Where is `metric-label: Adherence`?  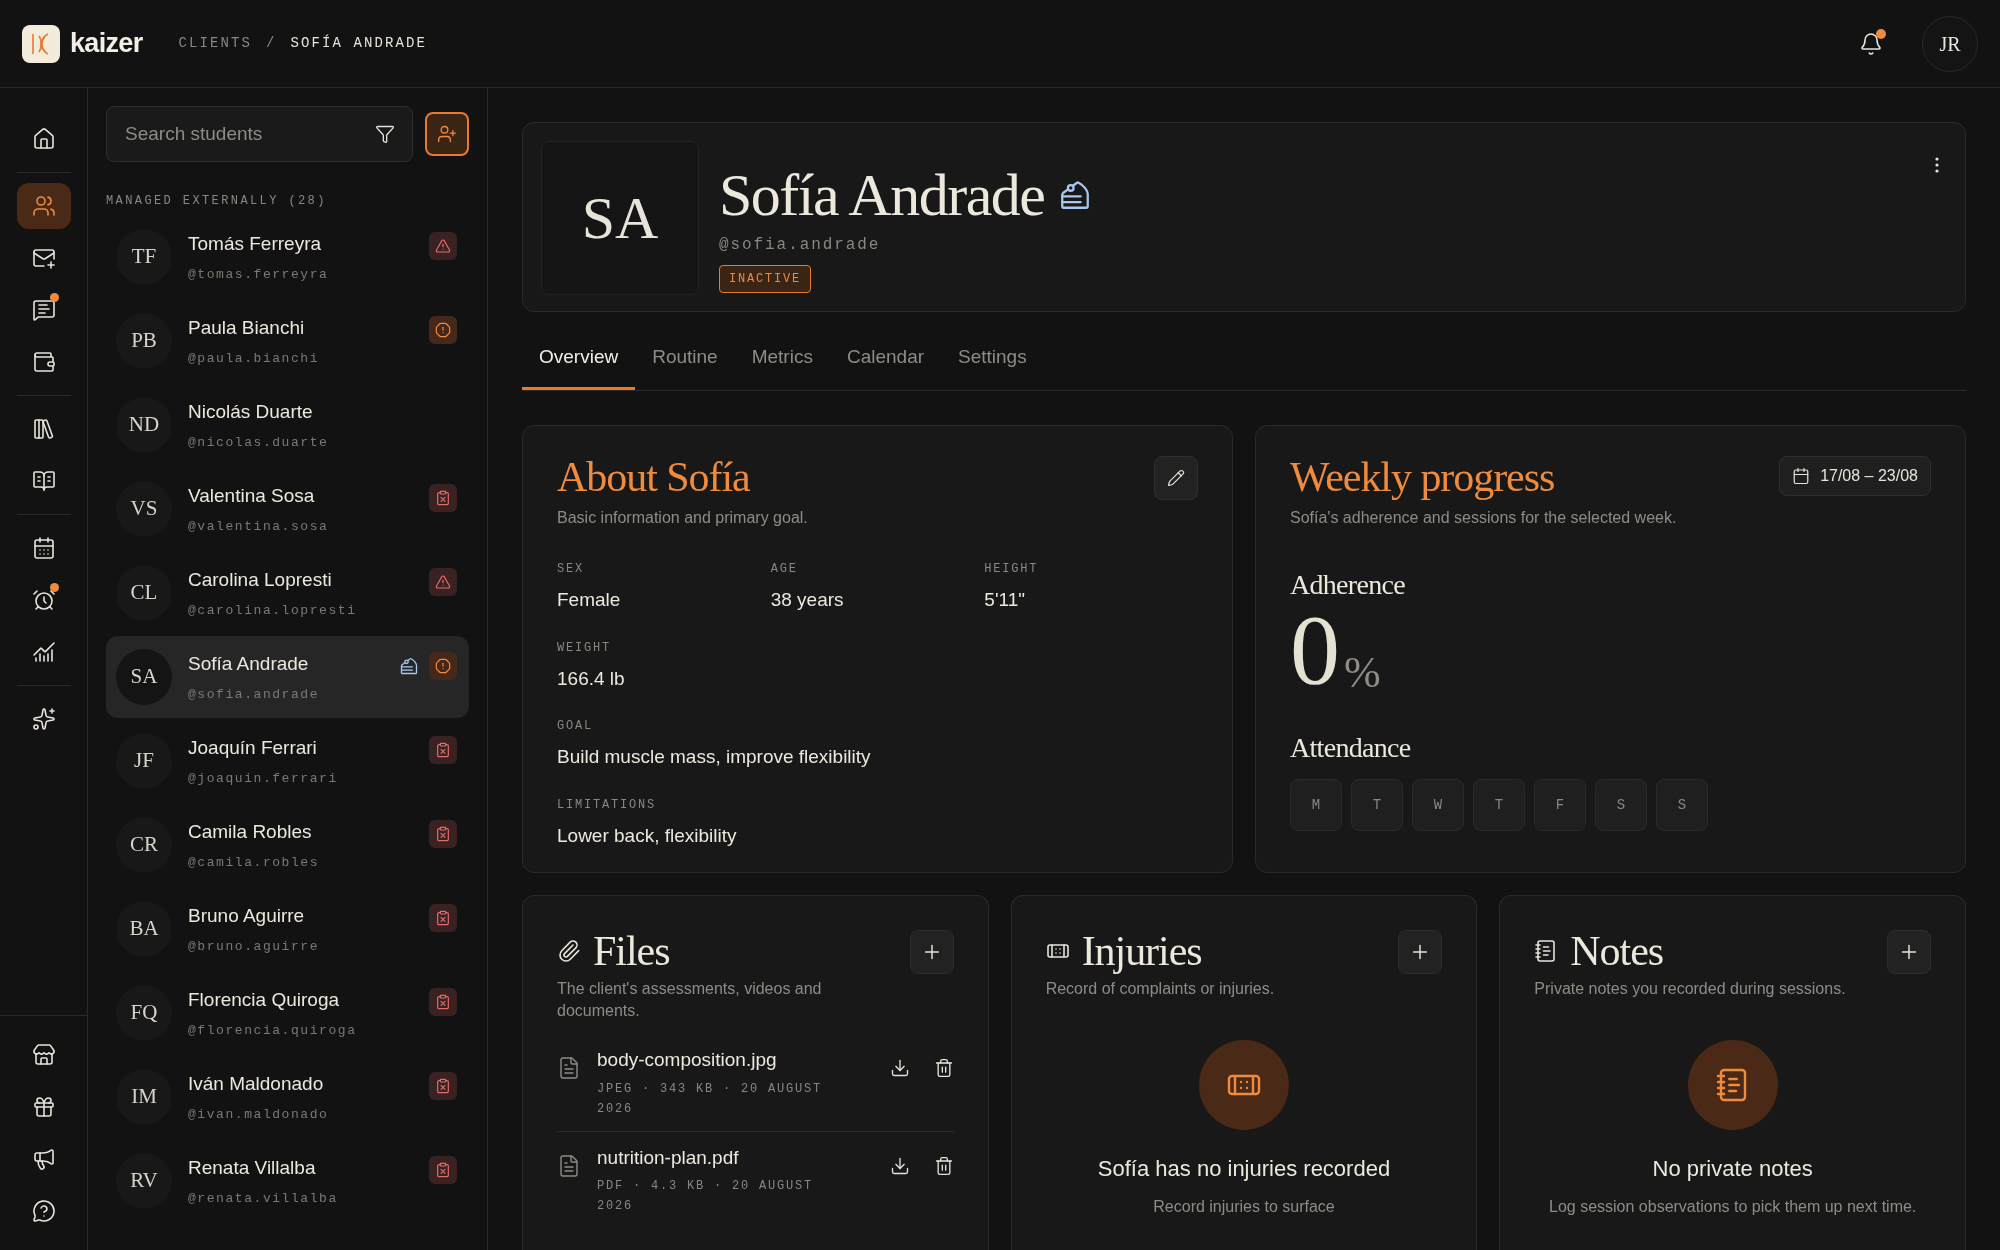
metric-label: Adherence is located at coordinates (1348, 585).